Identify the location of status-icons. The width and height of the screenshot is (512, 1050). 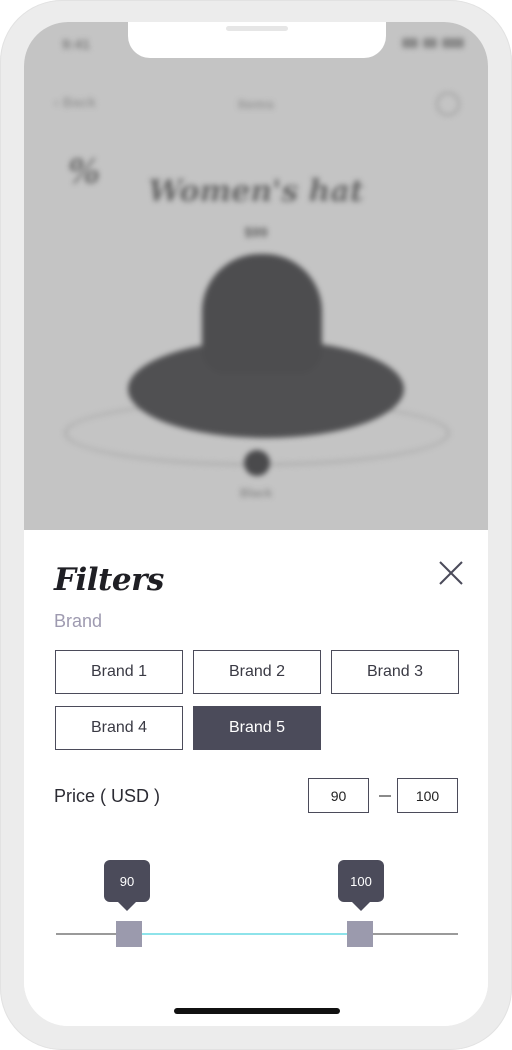
(433, 43).